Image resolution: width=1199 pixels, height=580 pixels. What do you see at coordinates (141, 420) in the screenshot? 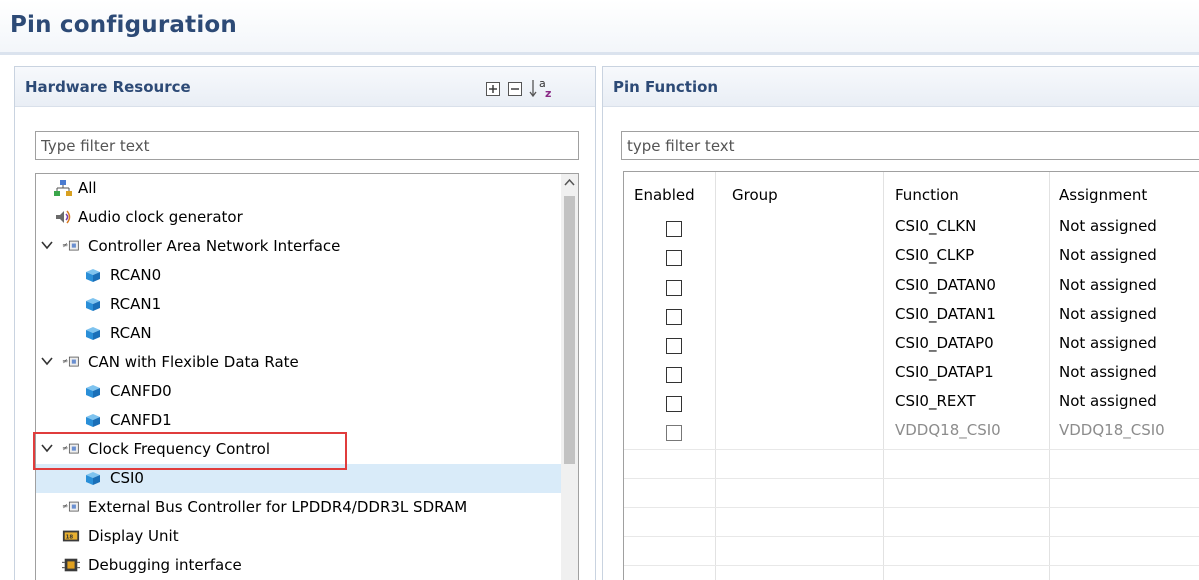
I see `tree-item-label: CANFD1` at bounding box center [141, 420].